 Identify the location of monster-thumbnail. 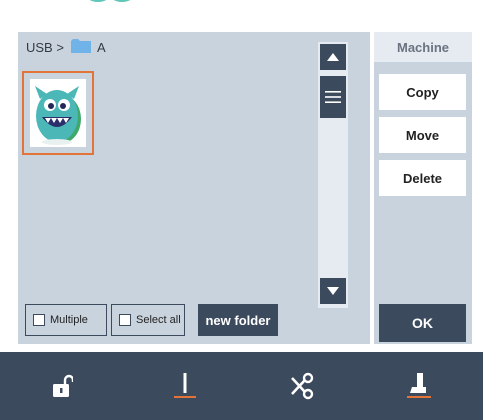
(58, 113).